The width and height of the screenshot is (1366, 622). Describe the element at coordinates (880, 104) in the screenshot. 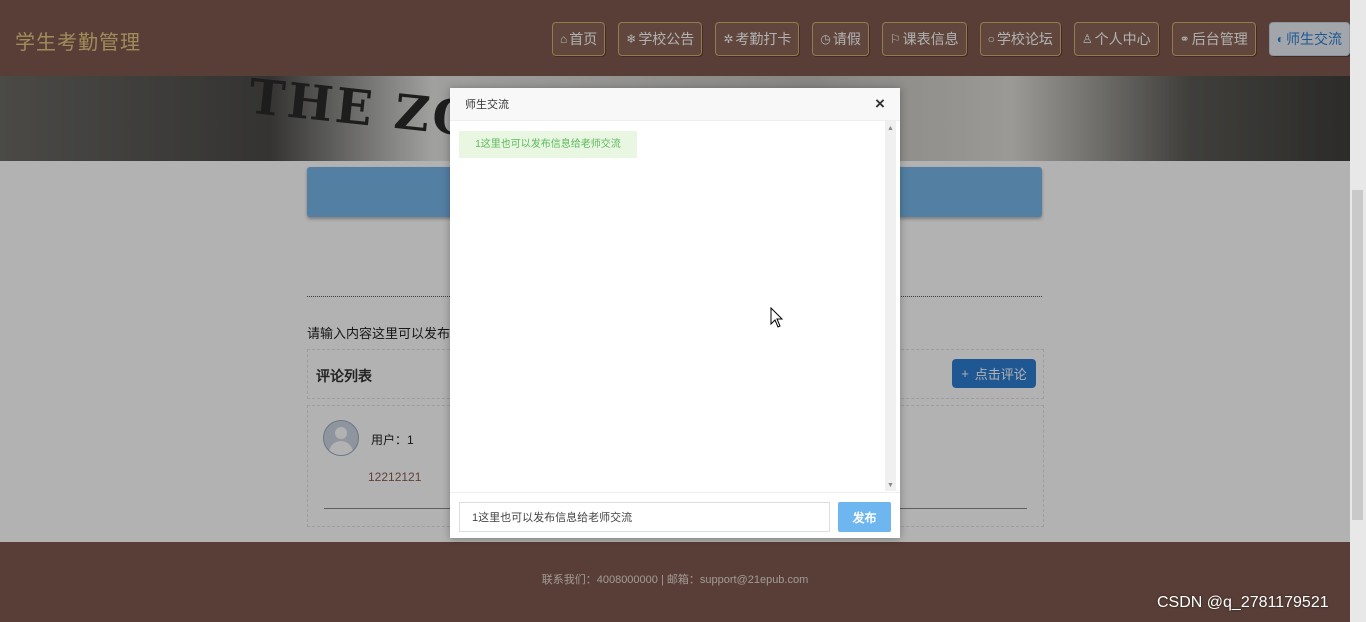

I see `close-icon: ×` at that location.